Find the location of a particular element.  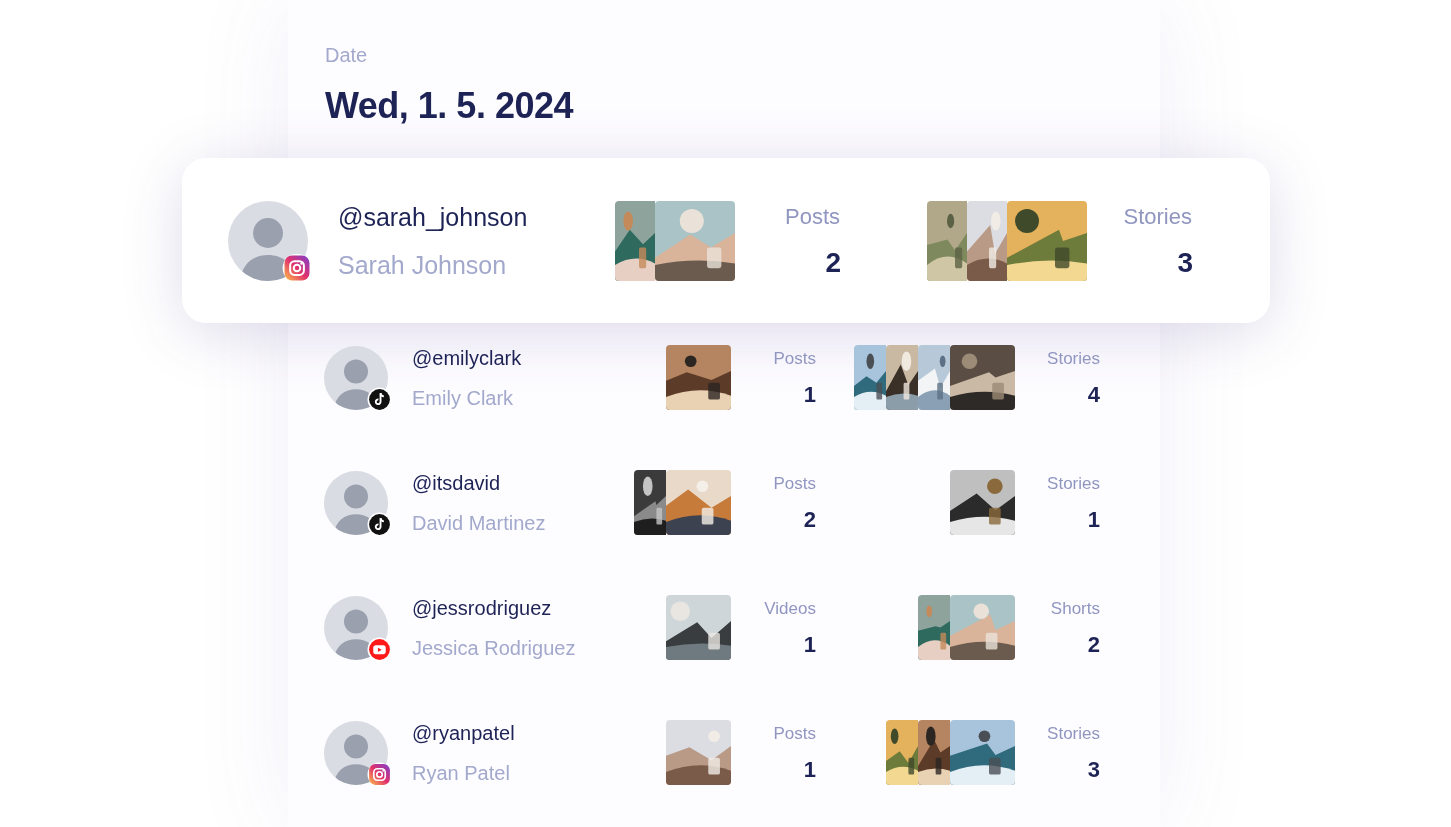

display-name: Sarah Johnson is located at coordinates (423, 264).